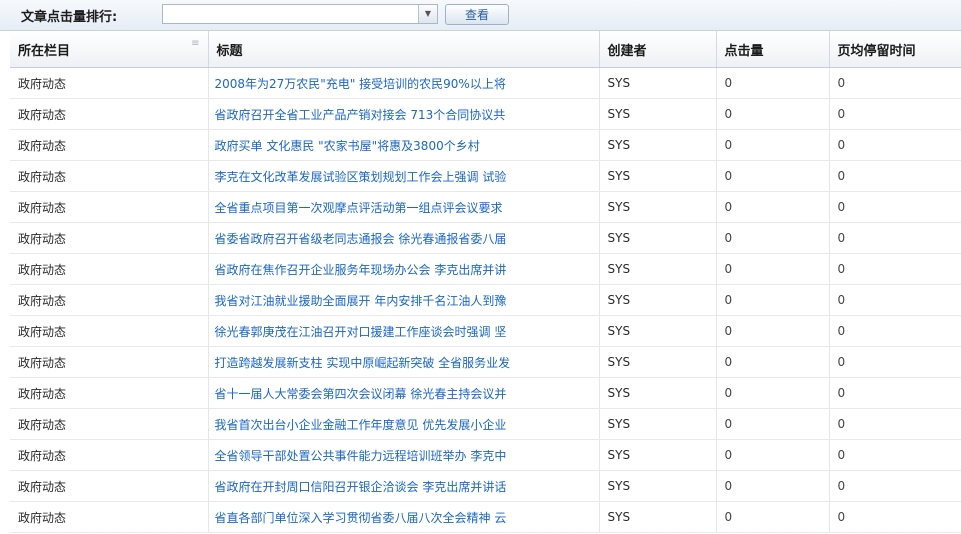 The width and height of the screenshot is (961, 534). I want to click on header-clicks-label: 点击量, so click(744, 51).